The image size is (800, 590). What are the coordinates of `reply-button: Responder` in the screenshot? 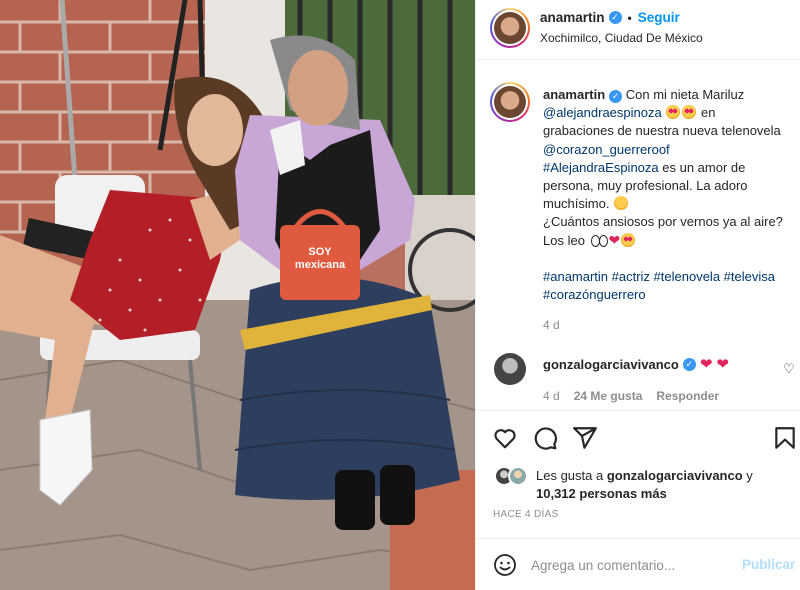 It's located at (687, 396).